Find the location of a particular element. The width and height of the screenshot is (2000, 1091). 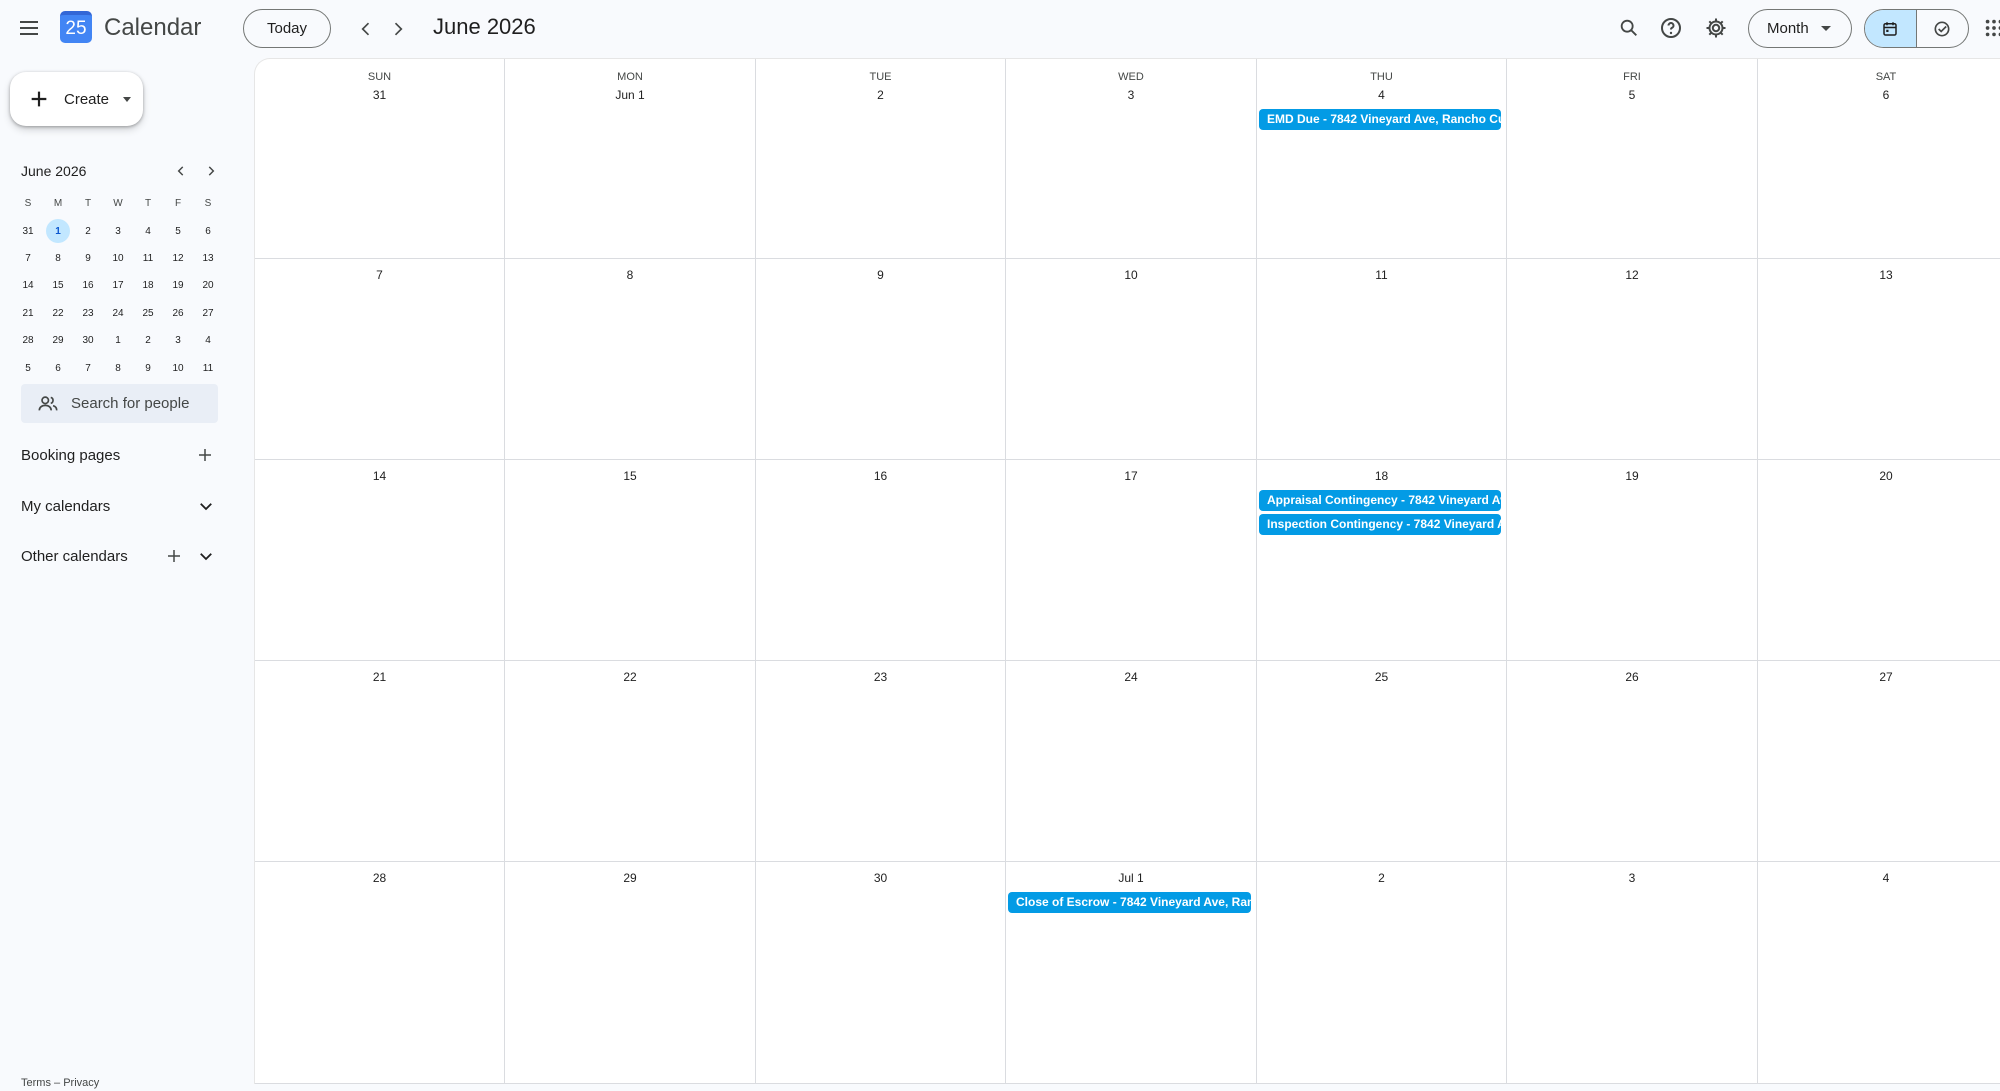

expand-other-calendars-button is located at coordinates (206, 556).